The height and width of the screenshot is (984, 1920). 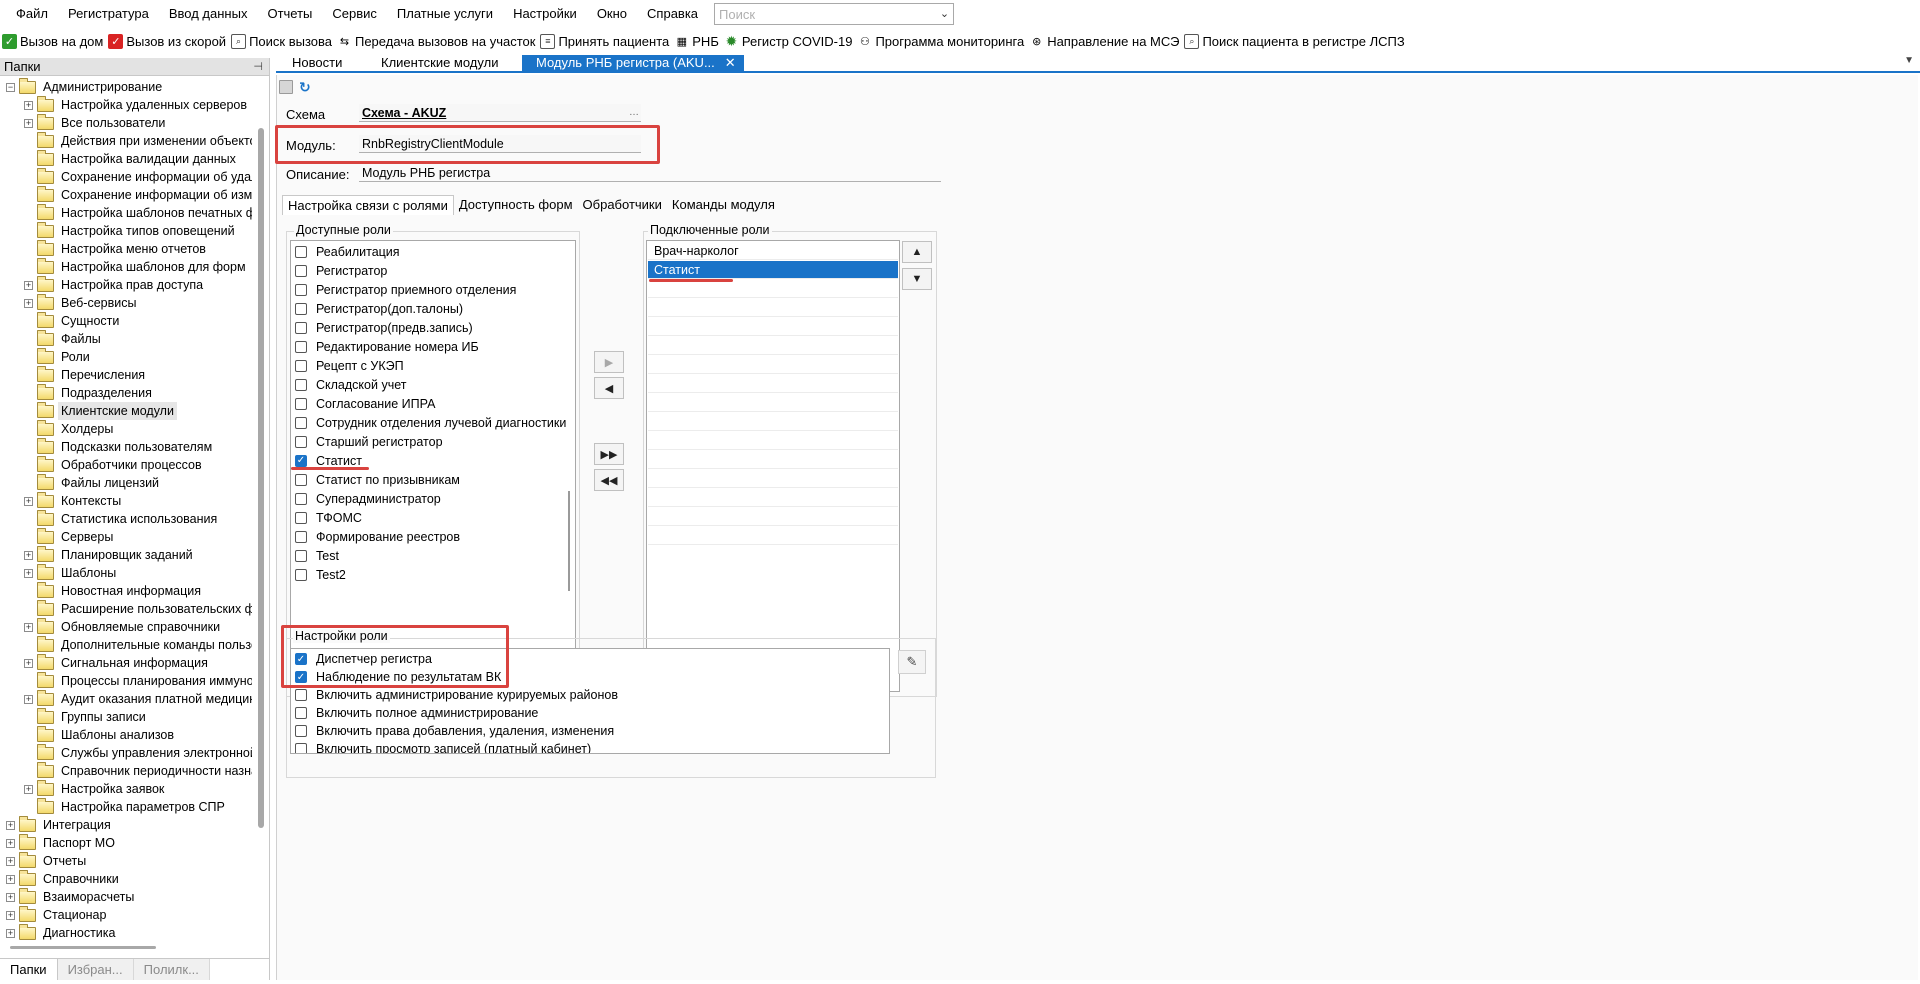 What do you see at coordinates (125, 465) in the screenshot?
I see `tree-item: Обработчики процессов` at bounding box center [125, 465].